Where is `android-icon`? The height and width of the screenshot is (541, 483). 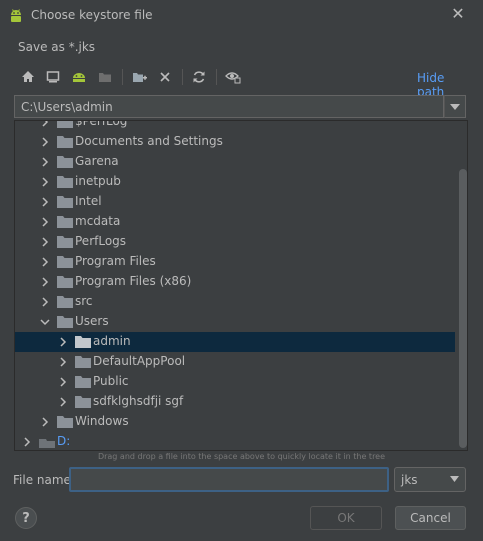 android-icon is located at coordinates (16, 15).